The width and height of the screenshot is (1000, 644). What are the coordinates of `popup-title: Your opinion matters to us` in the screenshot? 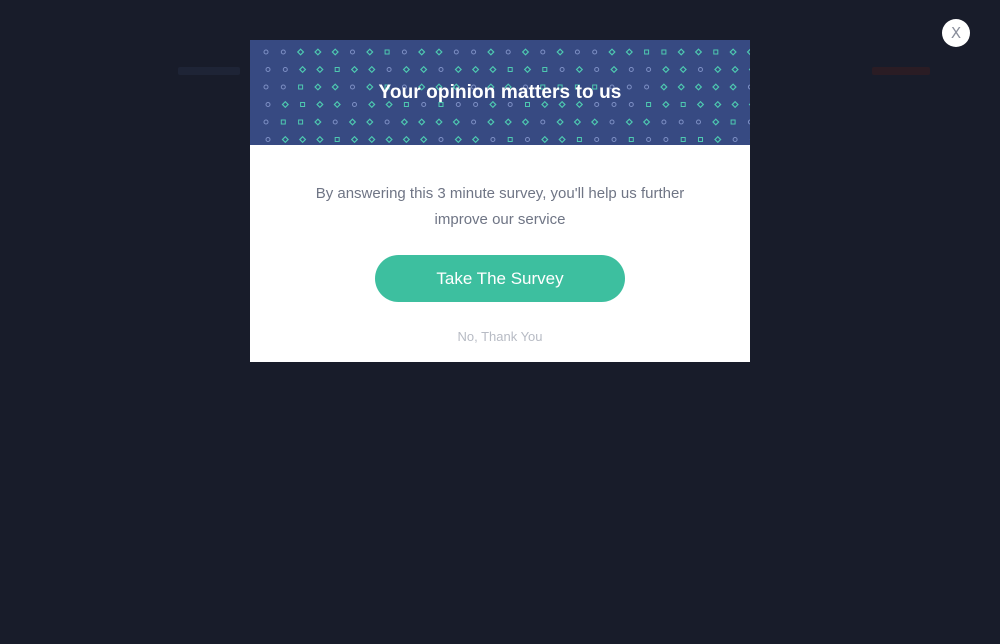 It's located at (500, 92).